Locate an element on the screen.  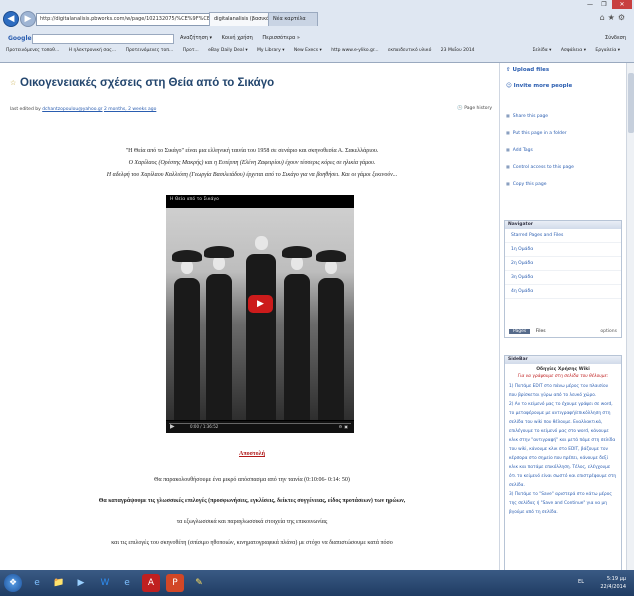
video-settings-icon: ⚙▣ is located at coordinates (344, 427).